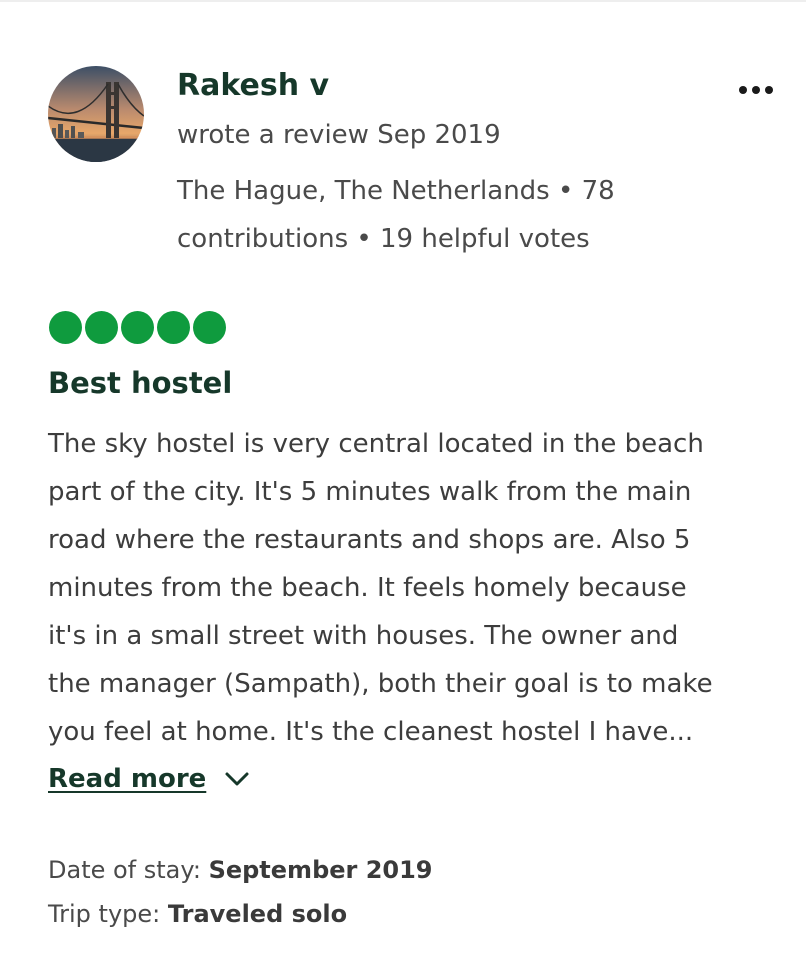  I want to click on trip-type-label: Trip type:, so click(104, 914).